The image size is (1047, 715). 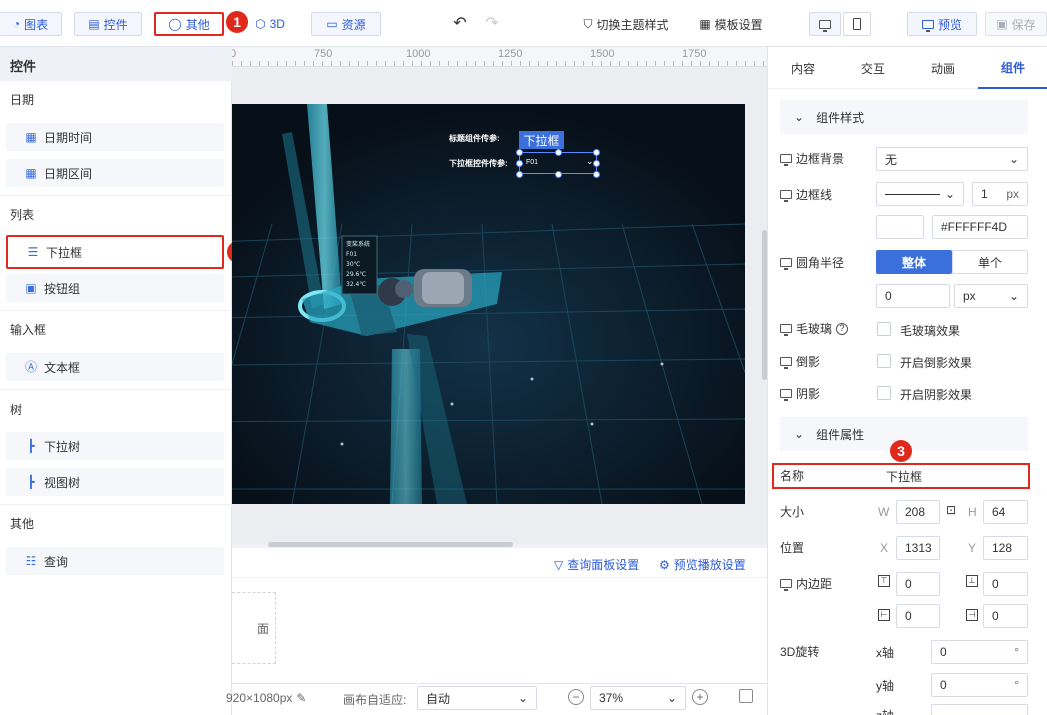 I want to click on tab-component: 组件, so click(x=1012, y=68).